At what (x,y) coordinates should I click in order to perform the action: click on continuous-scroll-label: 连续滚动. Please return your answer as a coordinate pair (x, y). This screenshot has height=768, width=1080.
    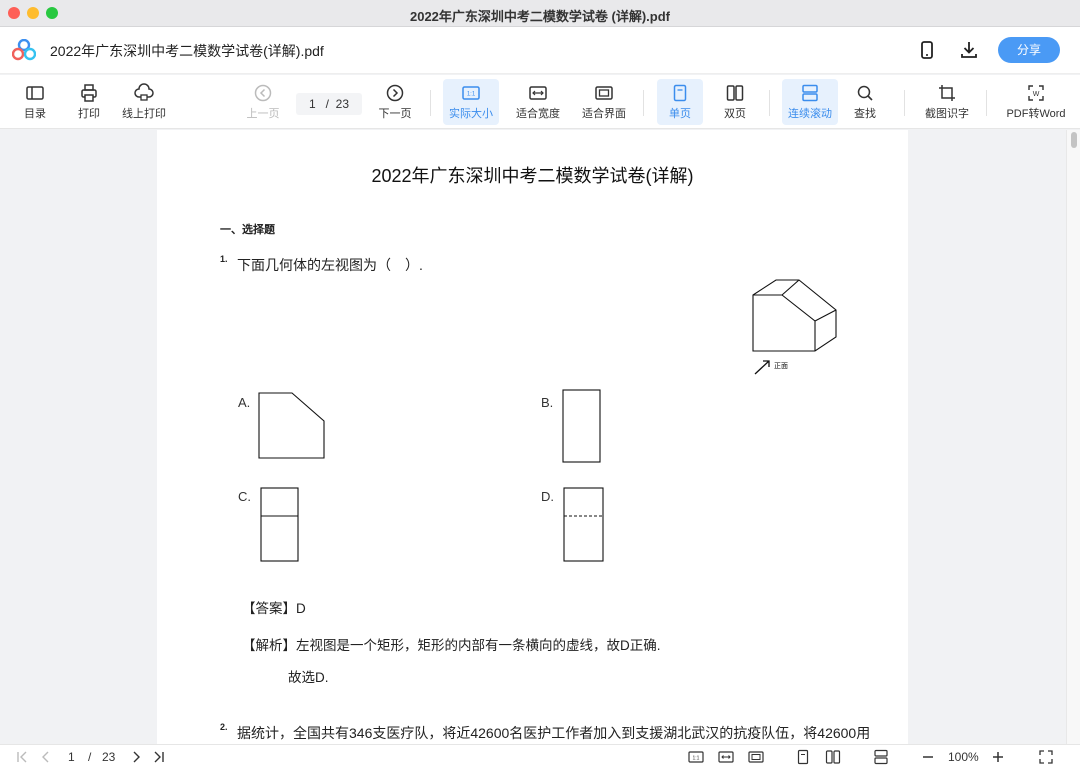
    Looking at the image, I should click on (810, 114).